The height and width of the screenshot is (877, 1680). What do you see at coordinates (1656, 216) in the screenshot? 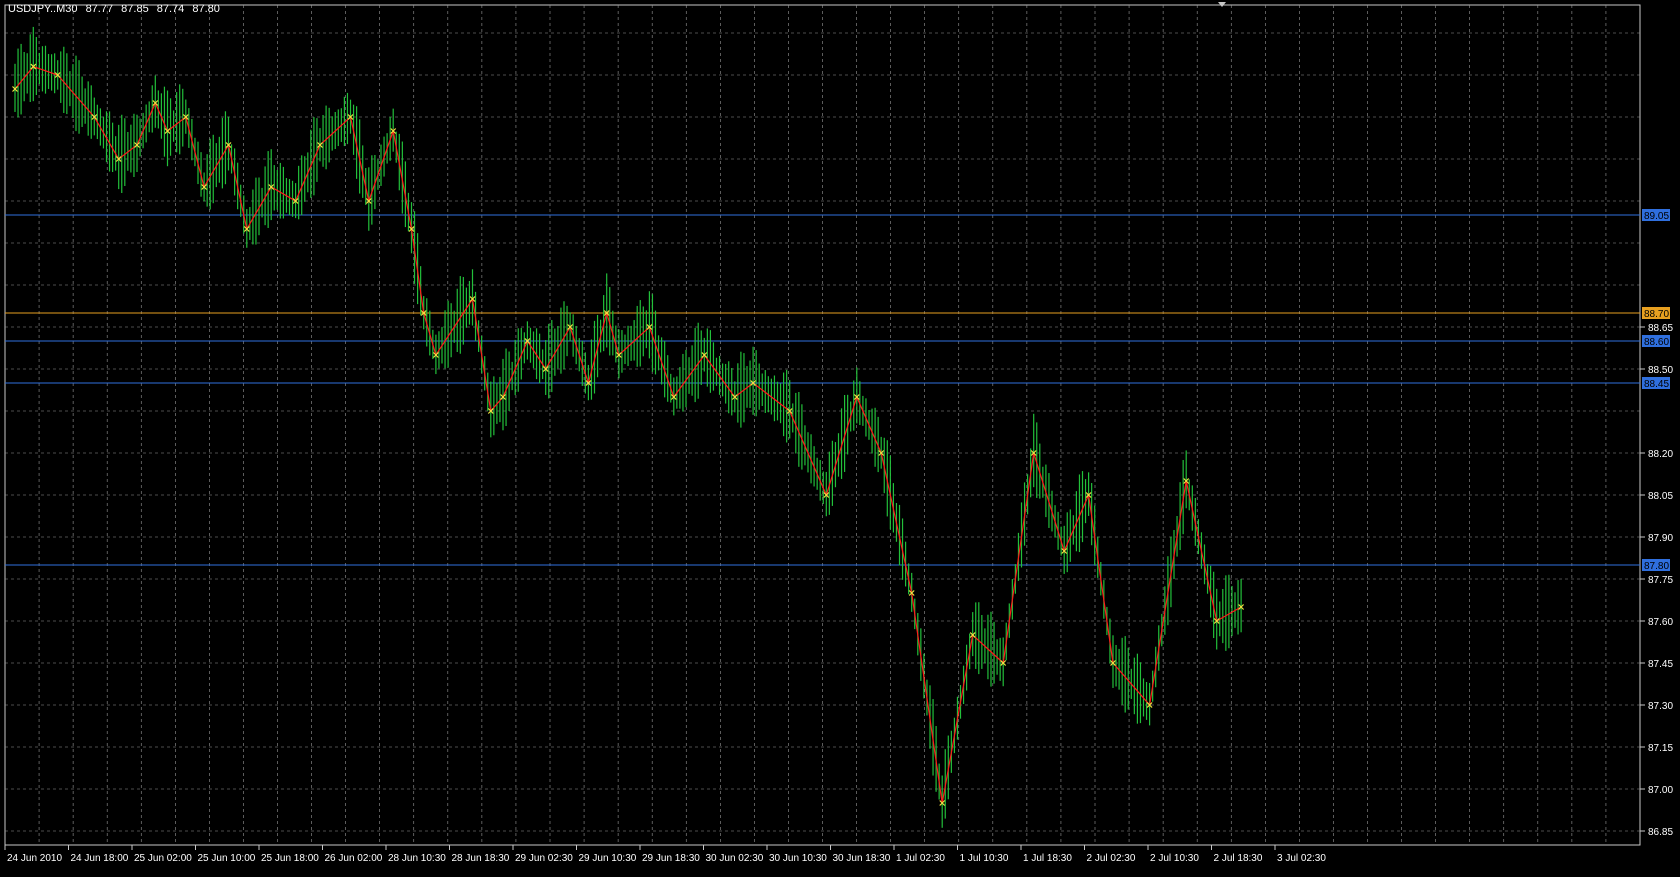
I see `level-label: 89.05` at bounding box center [1656, 216].